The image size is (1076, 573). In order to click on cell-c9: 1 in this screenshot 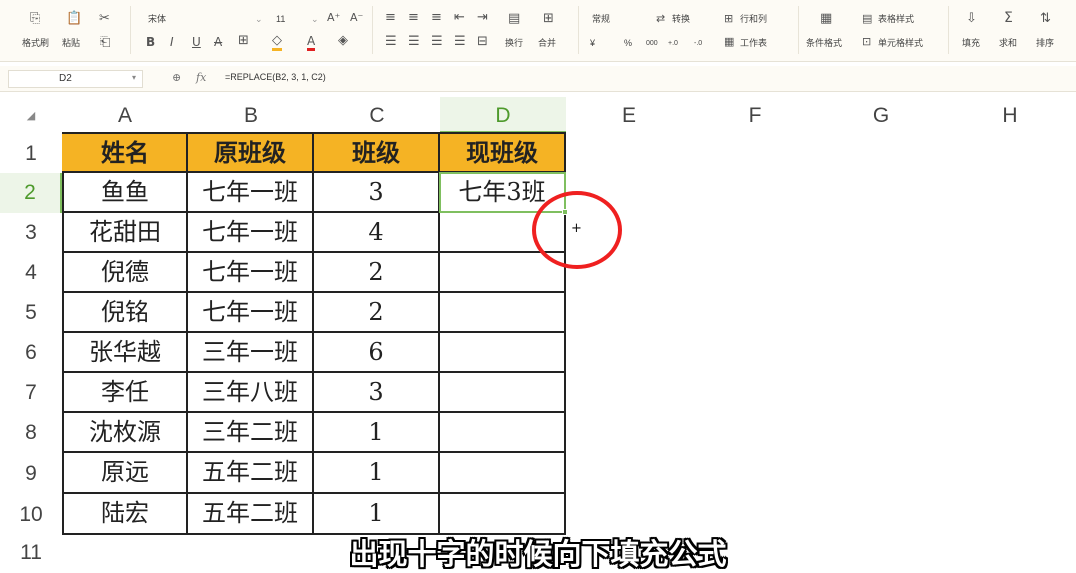, I will do `click(377, 473)`.